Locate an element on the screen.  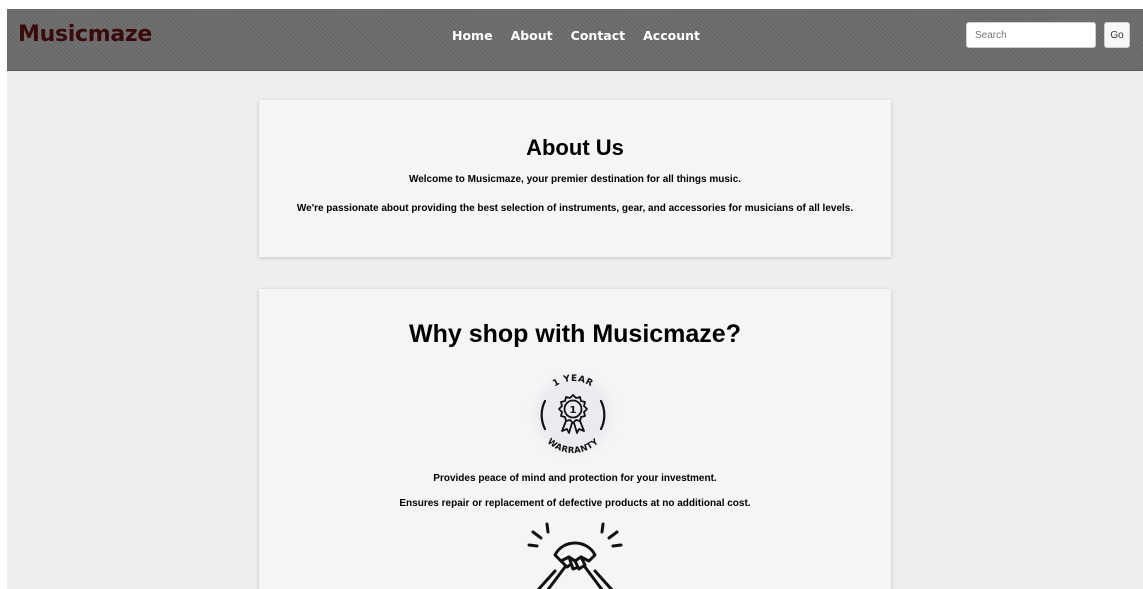
search-input is located at coordinates (1031, 35).